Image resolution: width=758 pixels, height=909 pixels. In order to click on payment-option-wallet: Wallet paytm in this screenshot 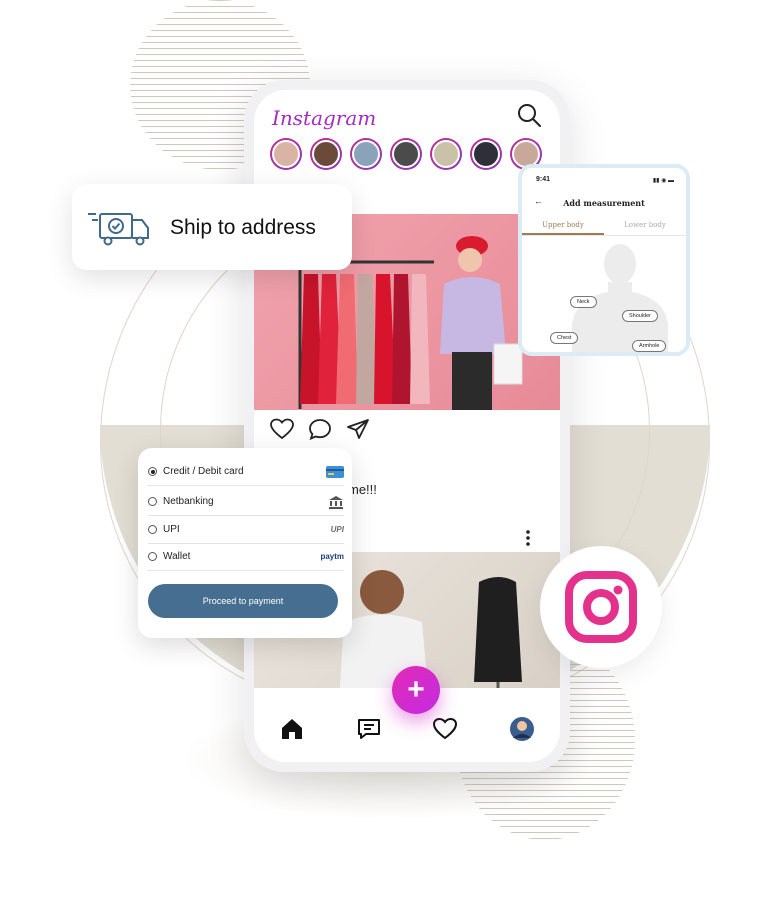, I will do `click(246, 557)`.